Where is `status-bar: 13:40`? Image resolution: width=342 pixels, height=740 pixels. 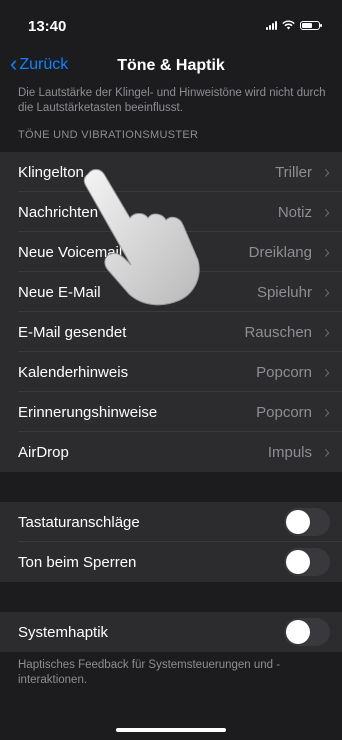 status-bar: 13:40 is located at coordinates (171, 23).